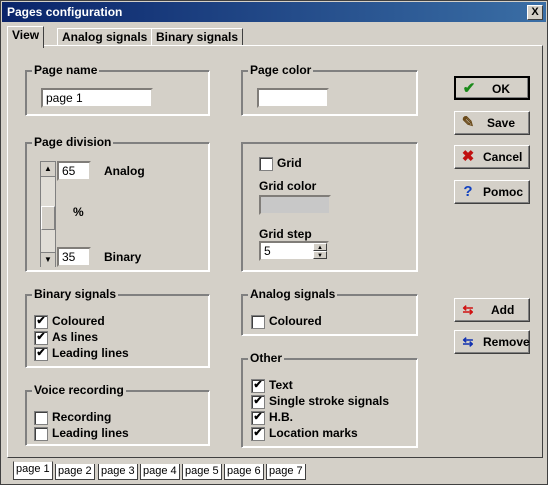 The width and height of the screenshot is (550, 487). I want to click on add-label: Add, so click(503, 310).